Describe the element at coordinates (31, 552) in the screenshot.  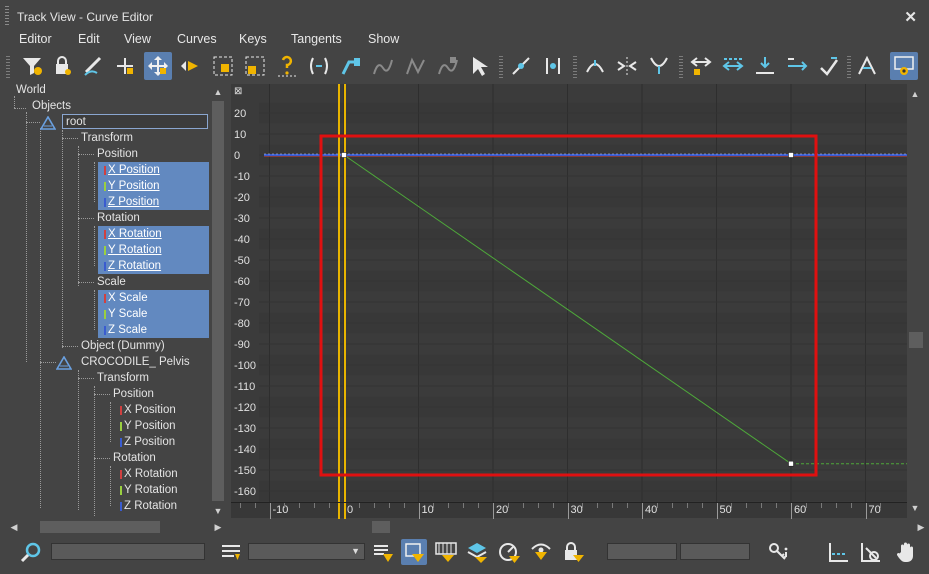
I see `zoom-selected-object-icon` at that location.